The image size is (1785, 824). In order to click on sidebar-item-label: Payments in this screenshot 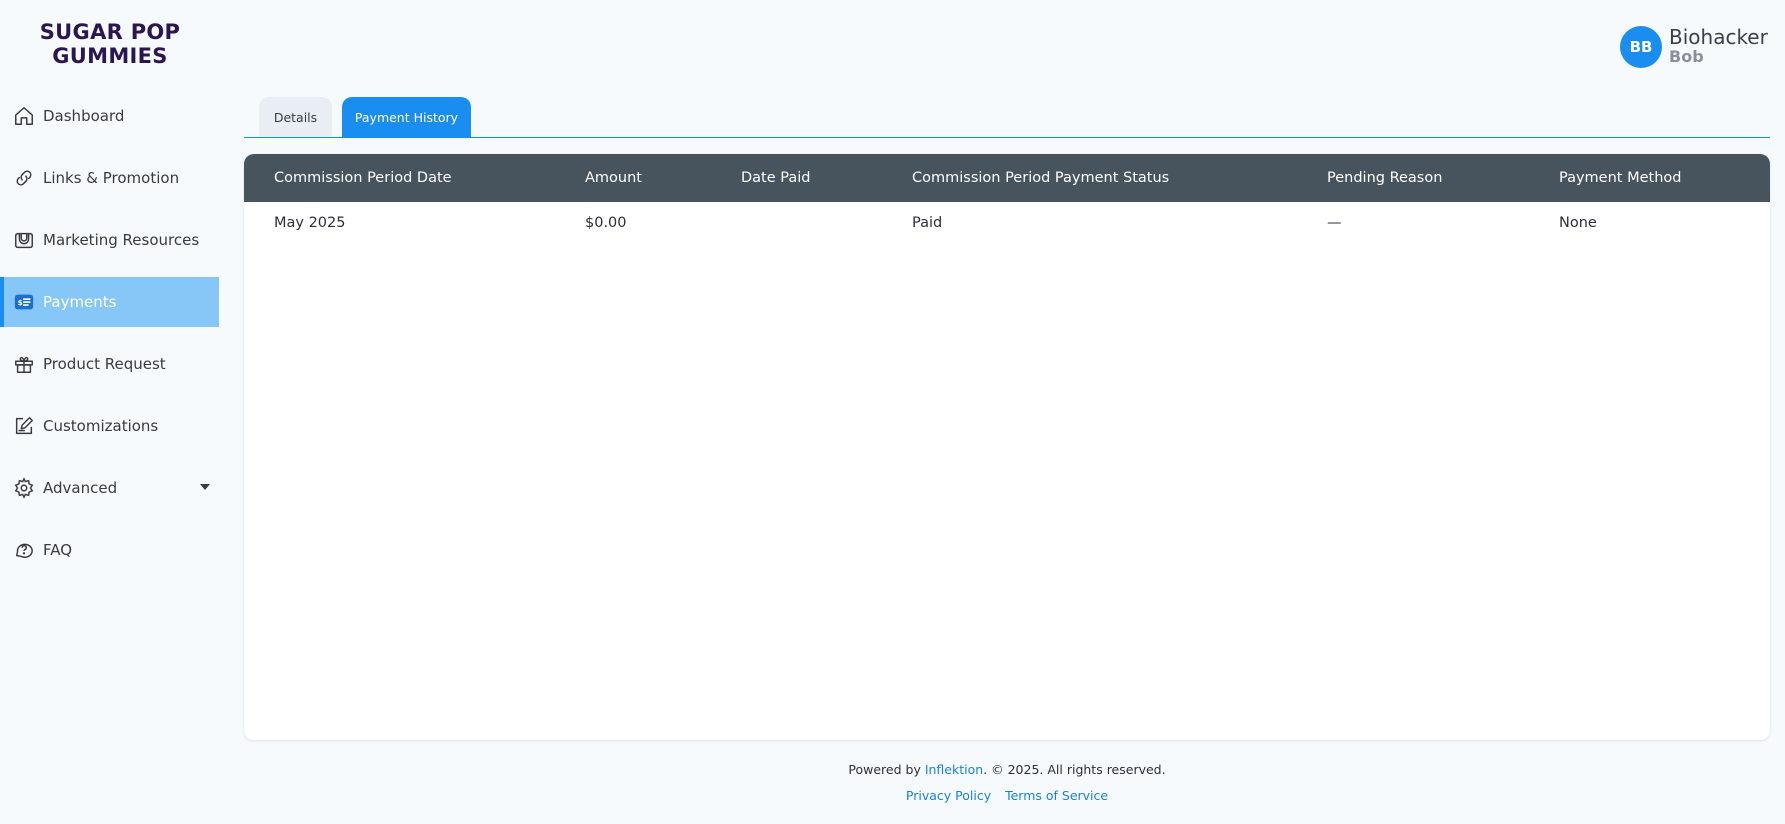, I will do `click(80, 302)`.